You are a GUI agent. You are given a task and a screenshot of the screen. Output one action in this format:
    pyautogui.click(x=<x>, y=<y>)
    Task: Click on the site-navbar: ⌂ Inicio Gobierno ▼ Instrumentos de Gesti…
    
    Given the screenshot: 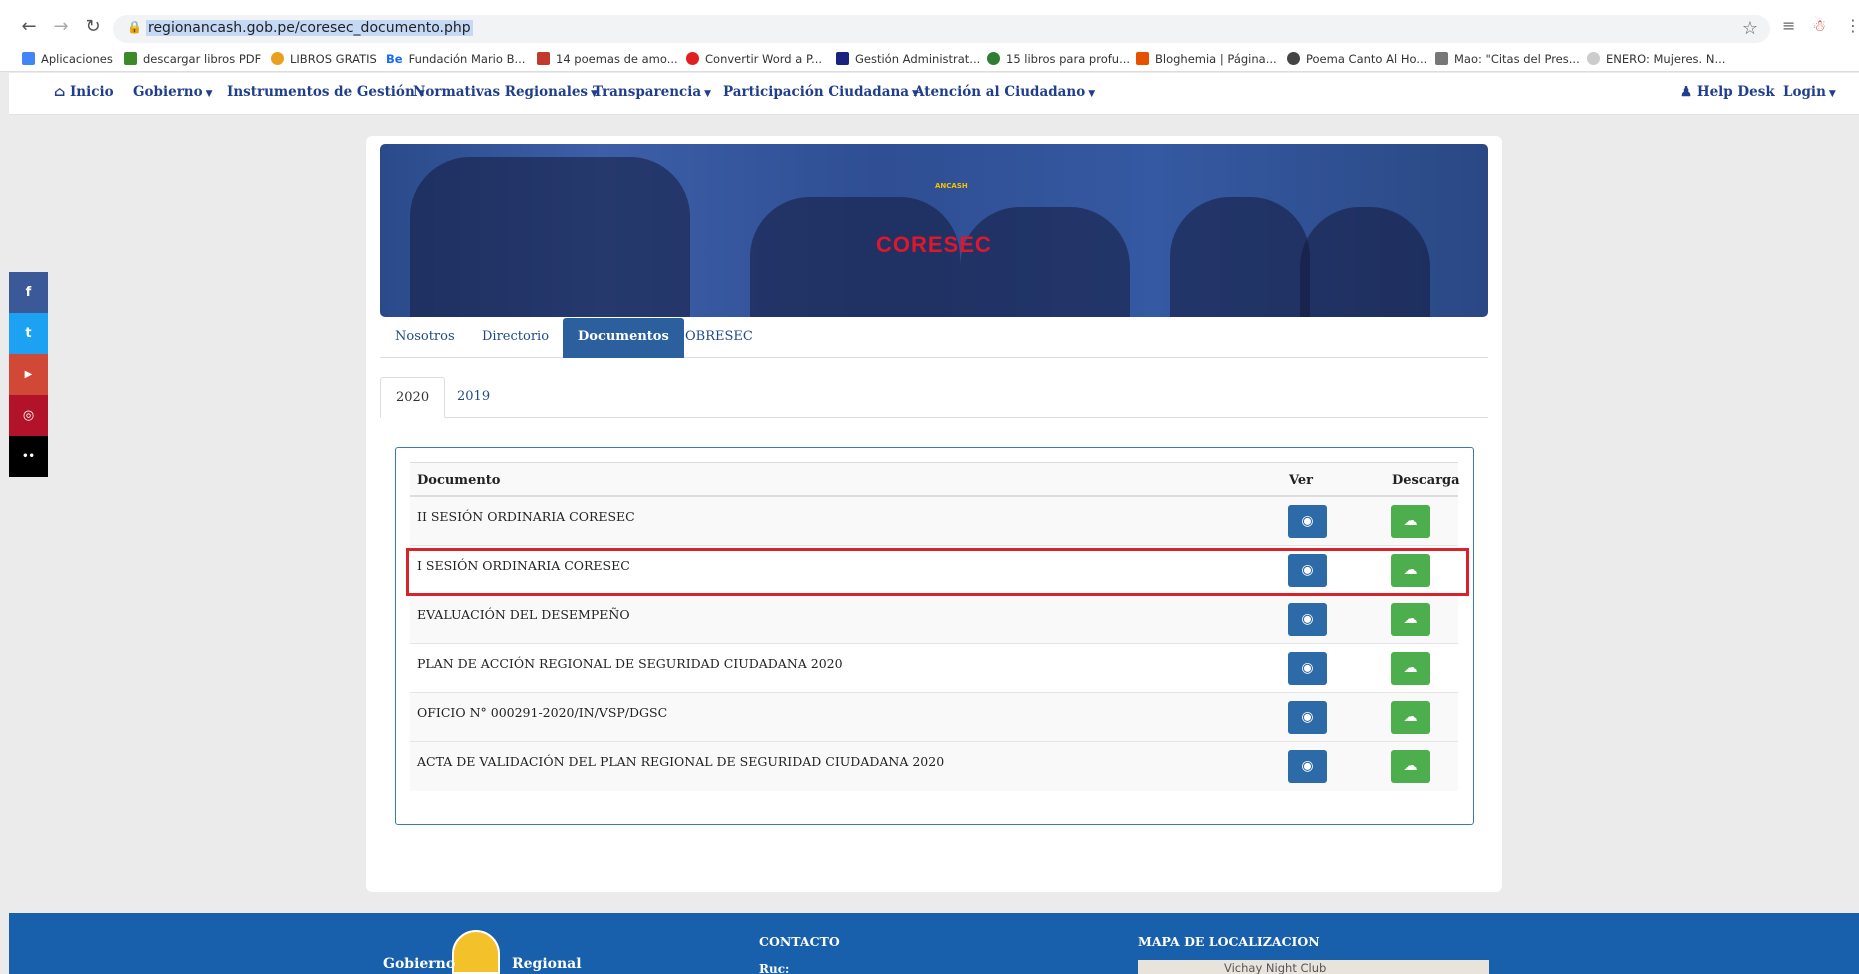 What is the action you would take?
    pyautogui.click(x=934, y=94)
    